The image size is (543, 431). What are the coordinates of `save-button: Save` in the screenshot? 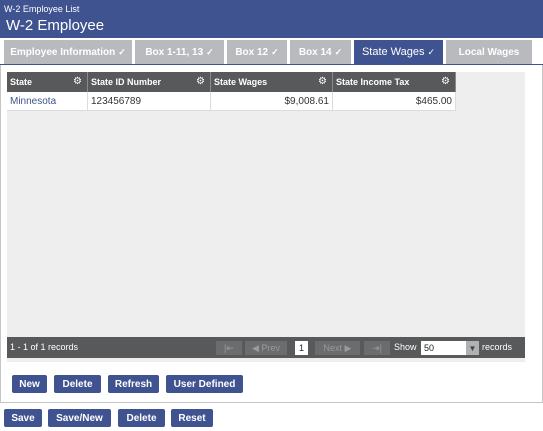 It's located at (23, 418).